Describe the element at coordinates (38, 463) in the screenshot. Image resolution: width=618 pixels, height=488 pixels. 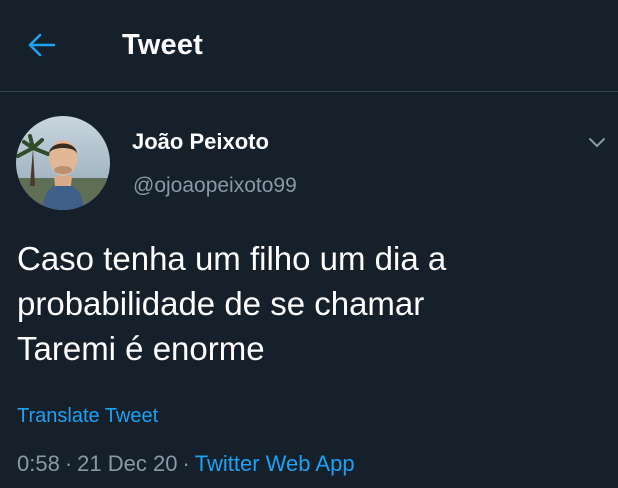
I see `tweet-time: 0:58` at that location.